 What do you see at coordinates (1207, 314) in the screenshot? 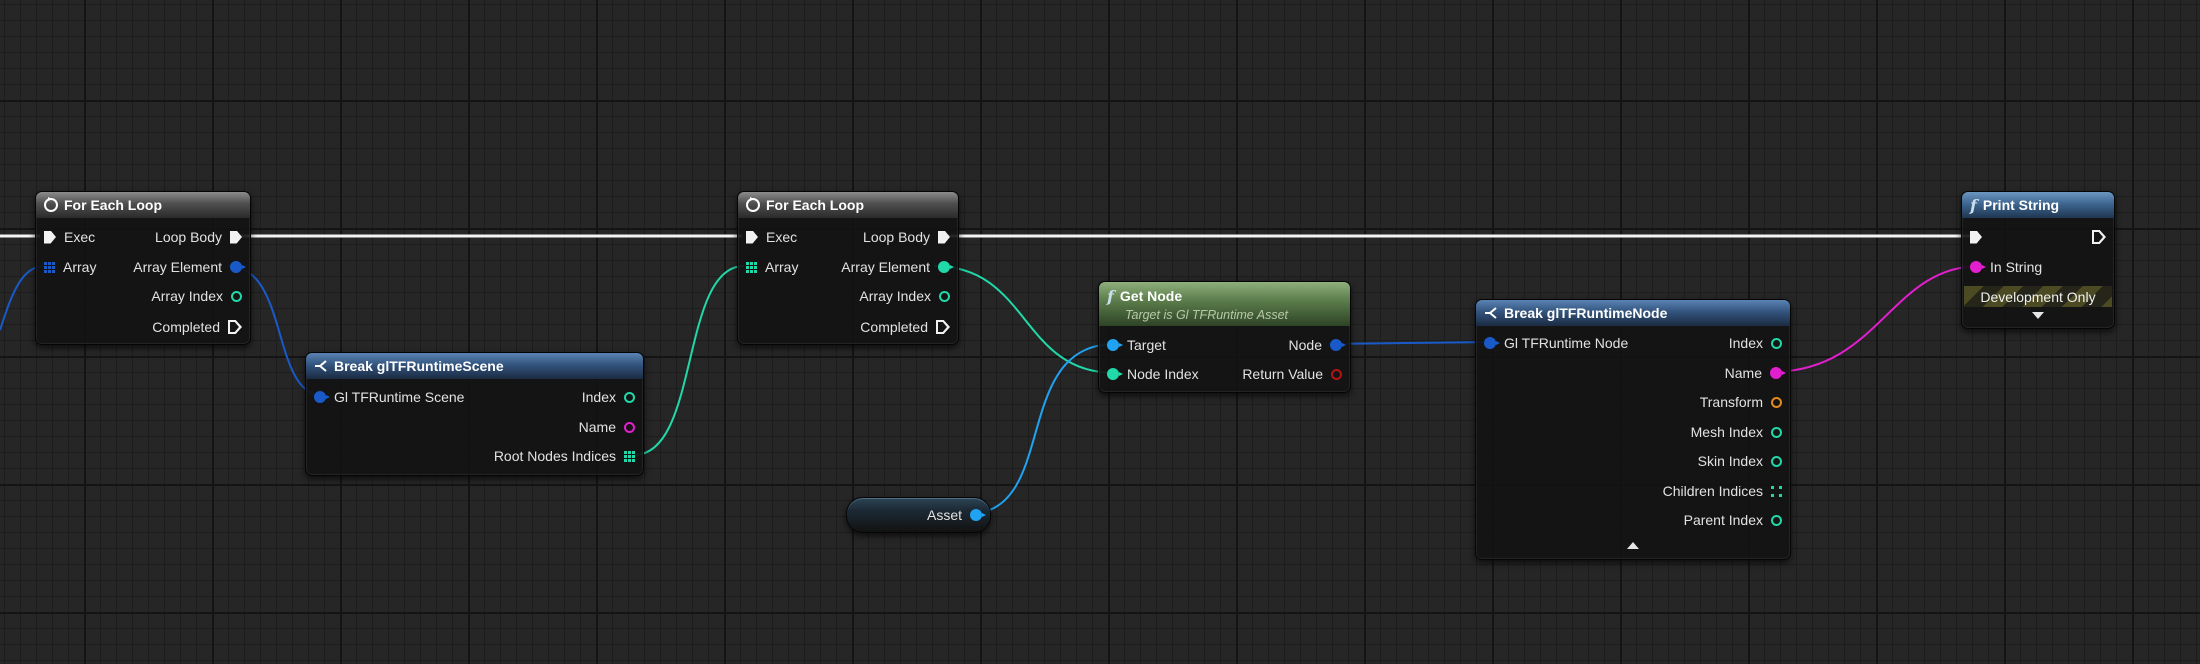
I see `node-subtitle: Target is Gl TFRuntime Asset` at bounding box center [1207, 314].